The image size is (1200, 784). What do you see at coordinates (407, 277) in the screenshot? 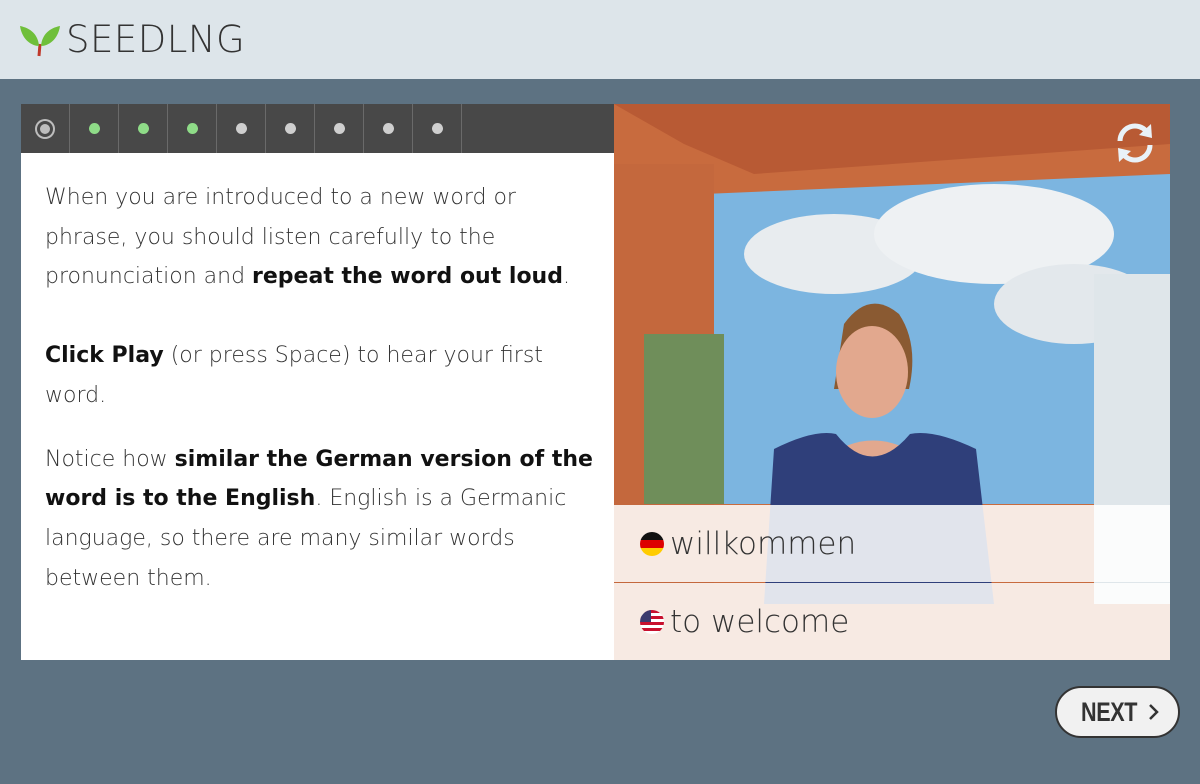
I see `instruction-emphasis: repeat the word out loud` at bounding box center [407, 277].